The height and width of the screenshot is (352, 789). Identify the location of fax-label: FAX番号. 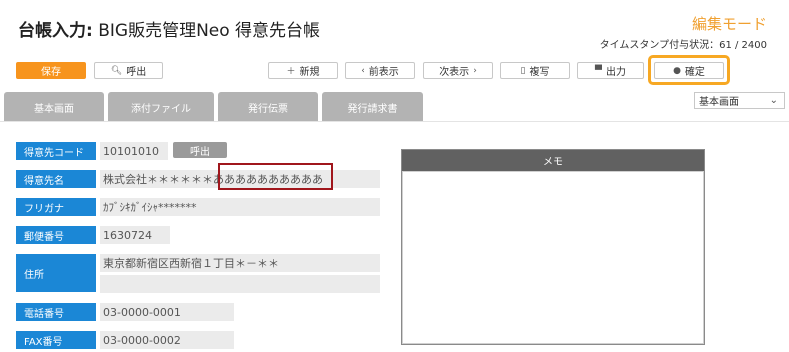
(56, 340).